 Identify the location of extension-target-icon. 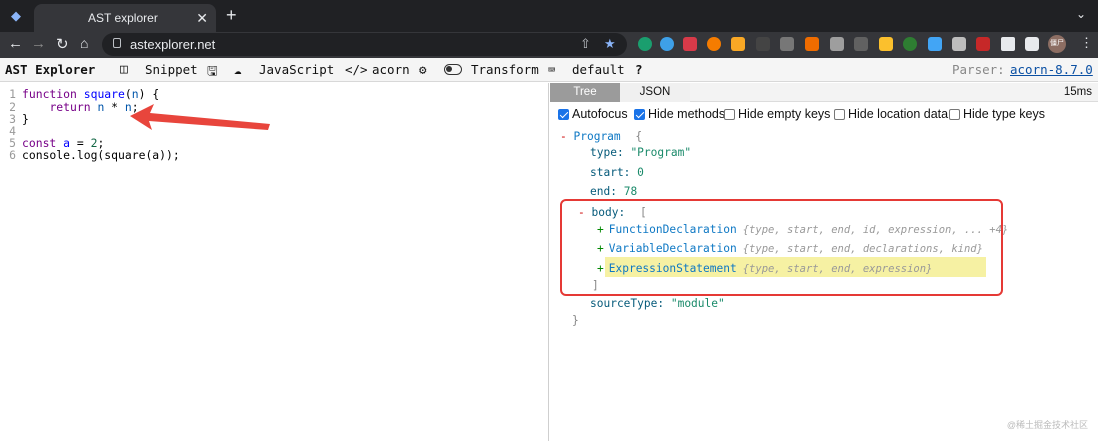
(910, 44).